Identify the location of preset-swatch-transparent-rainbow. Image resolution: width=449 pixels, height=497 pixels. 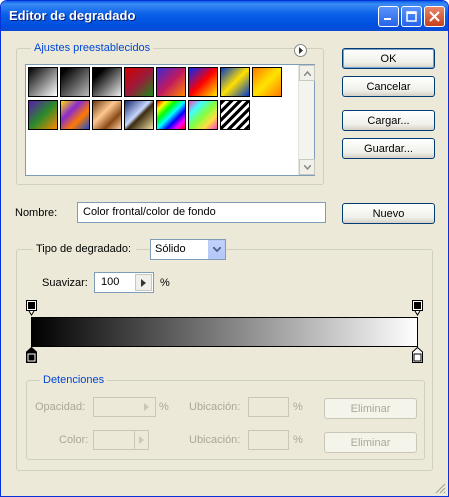
(203, 115).